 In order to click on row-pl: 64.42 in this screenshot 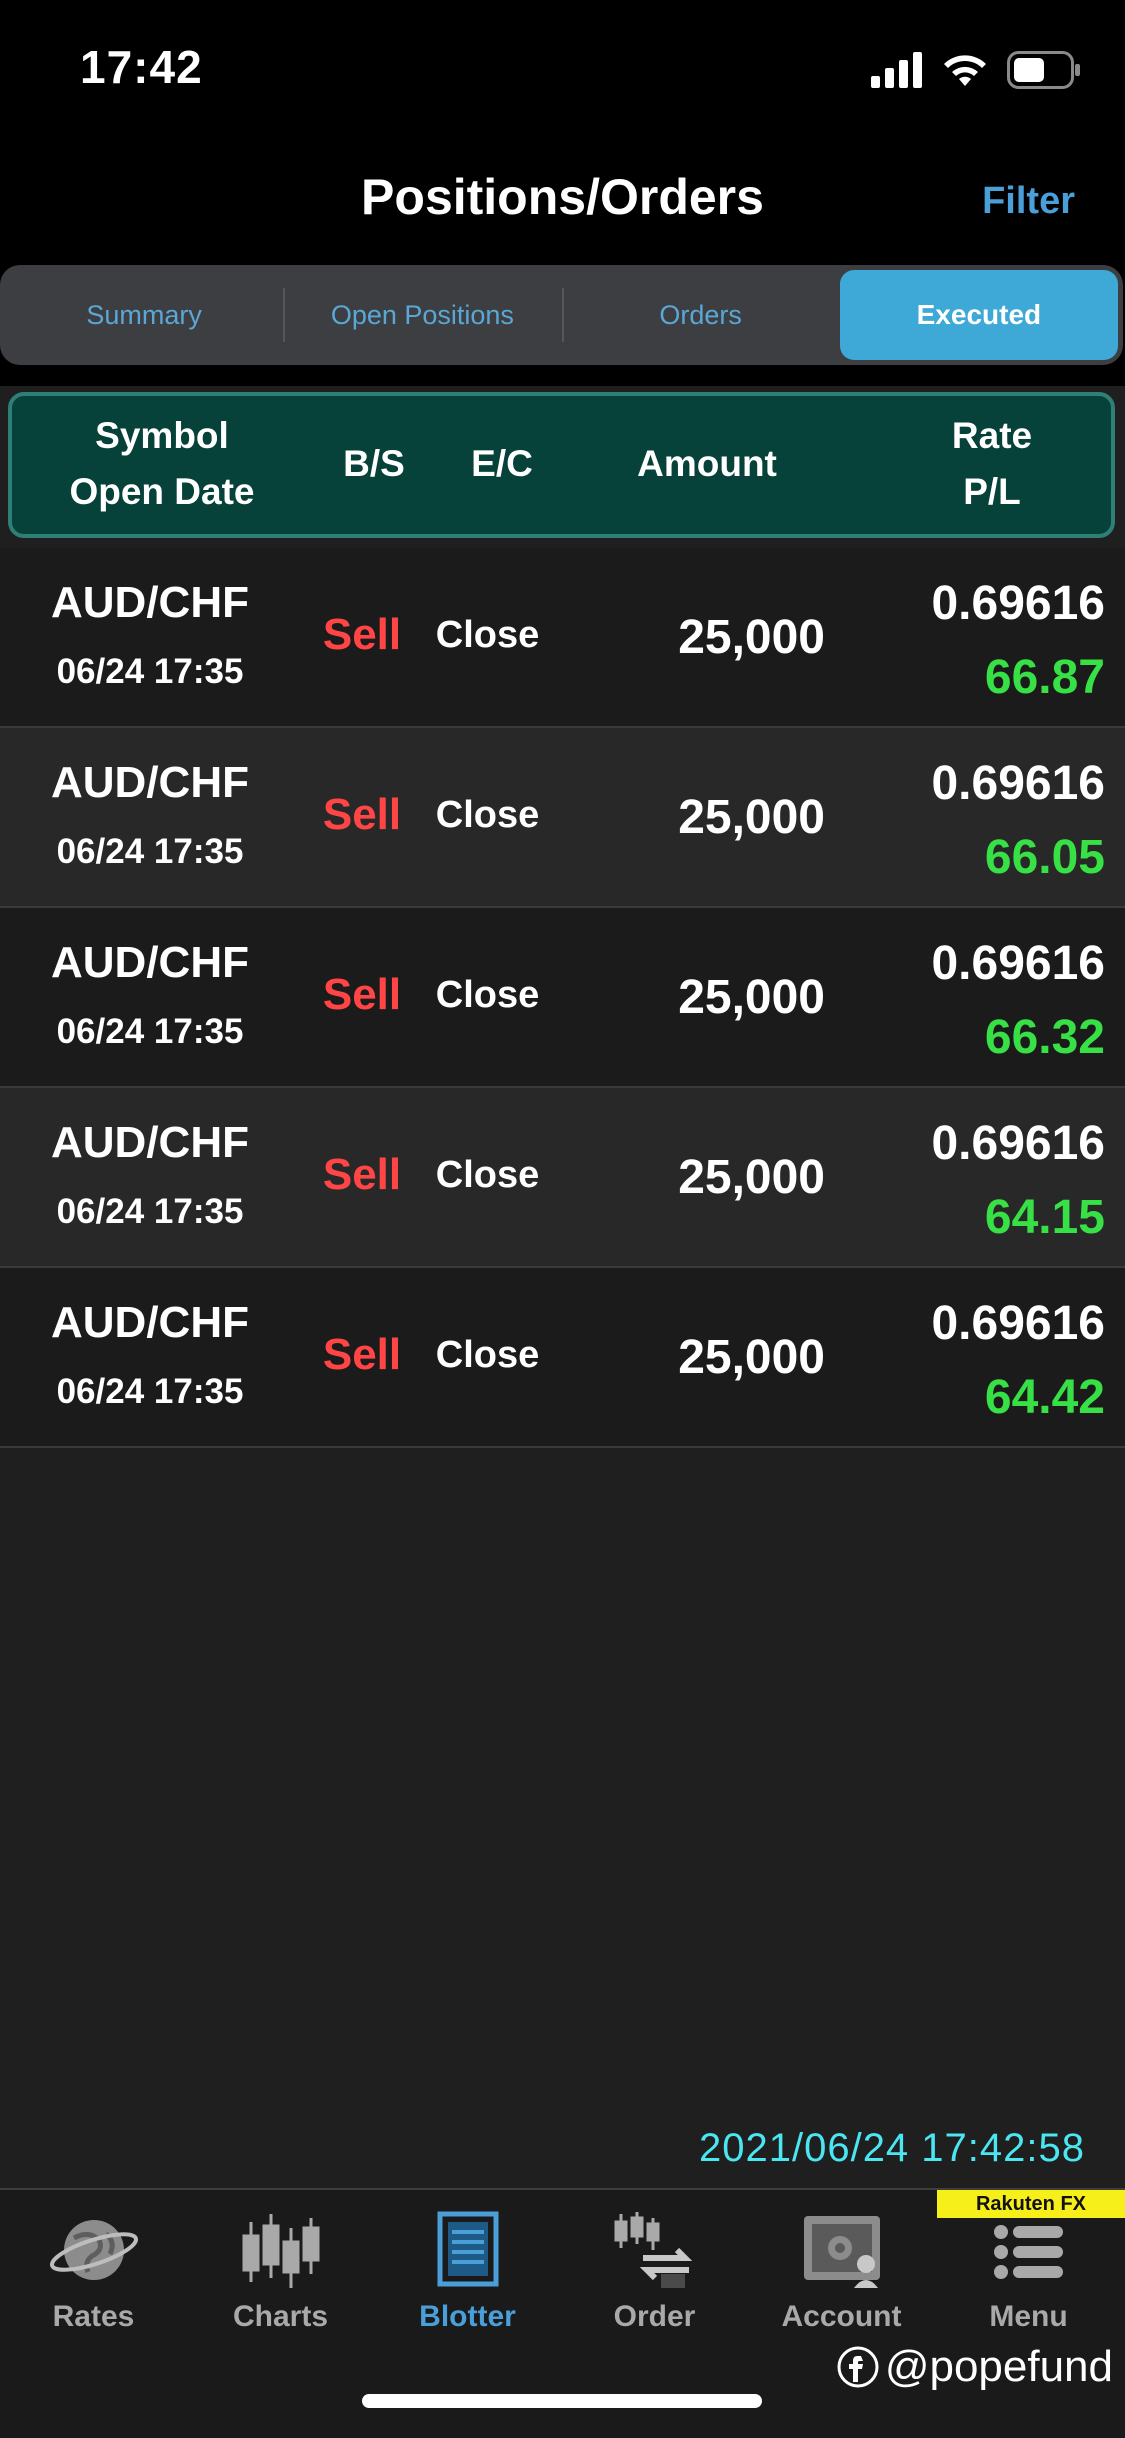, I will do `click(1044, 1397)`.